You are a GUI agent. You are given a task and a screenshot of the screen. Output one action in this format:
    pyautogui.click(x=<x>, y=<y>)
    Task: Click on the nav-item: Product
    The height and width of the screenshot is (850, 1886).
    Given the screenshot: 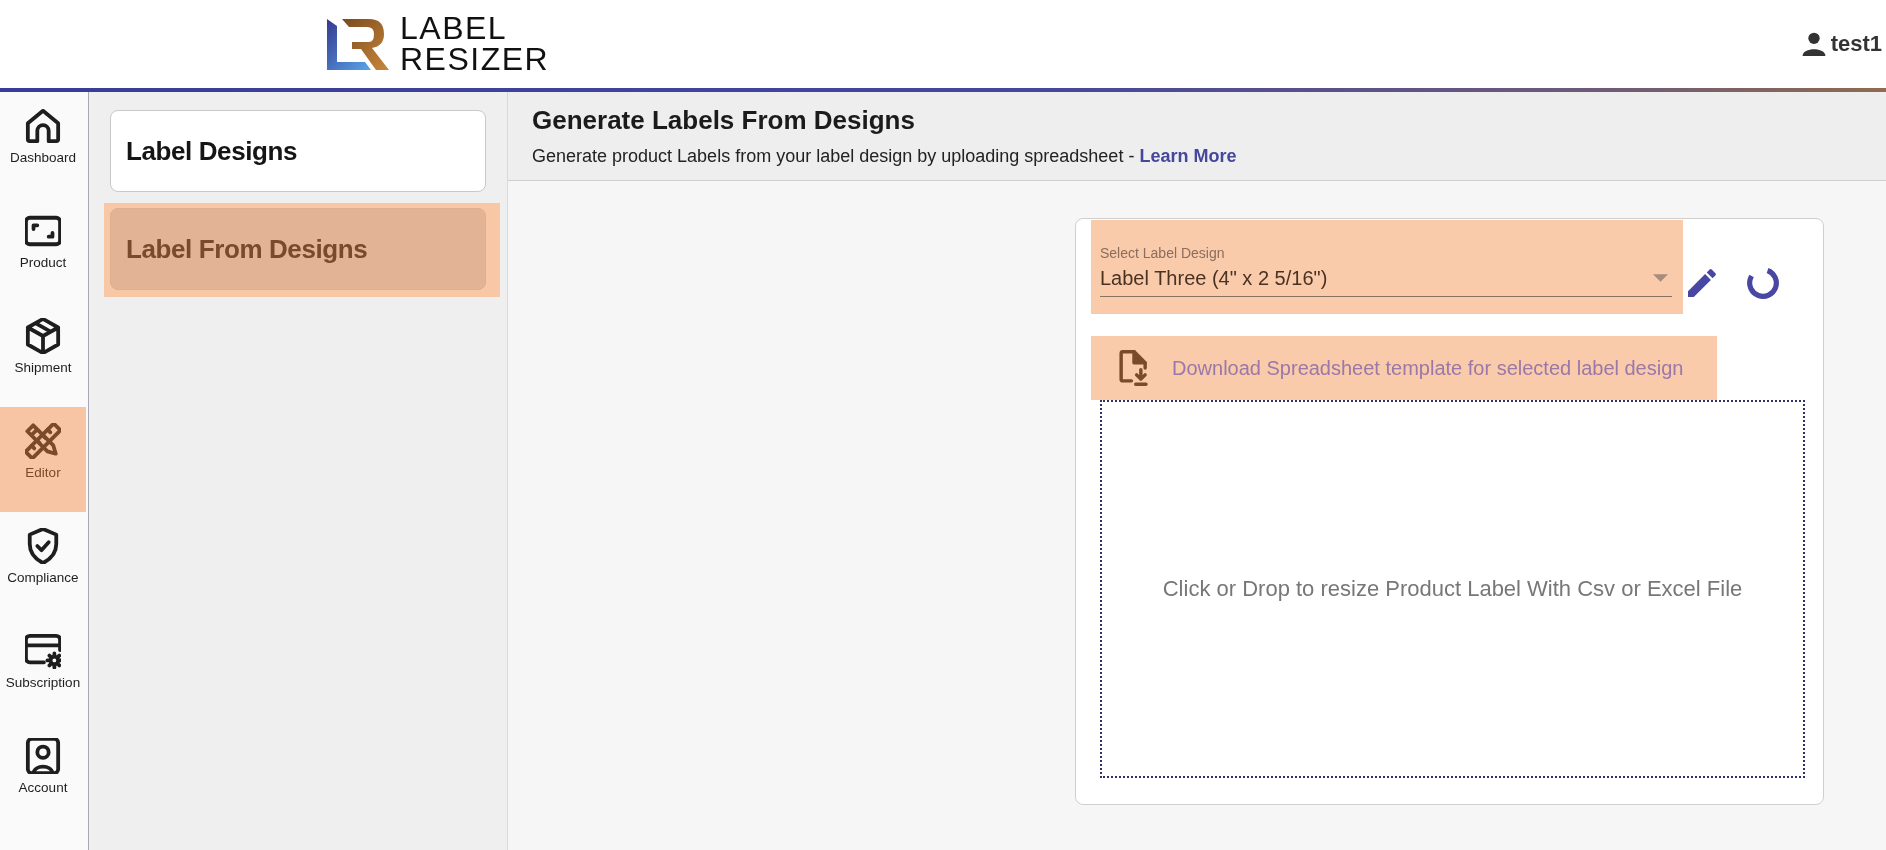 What is the action you would take?
    pyautogui.click(x=43, y=249)
    